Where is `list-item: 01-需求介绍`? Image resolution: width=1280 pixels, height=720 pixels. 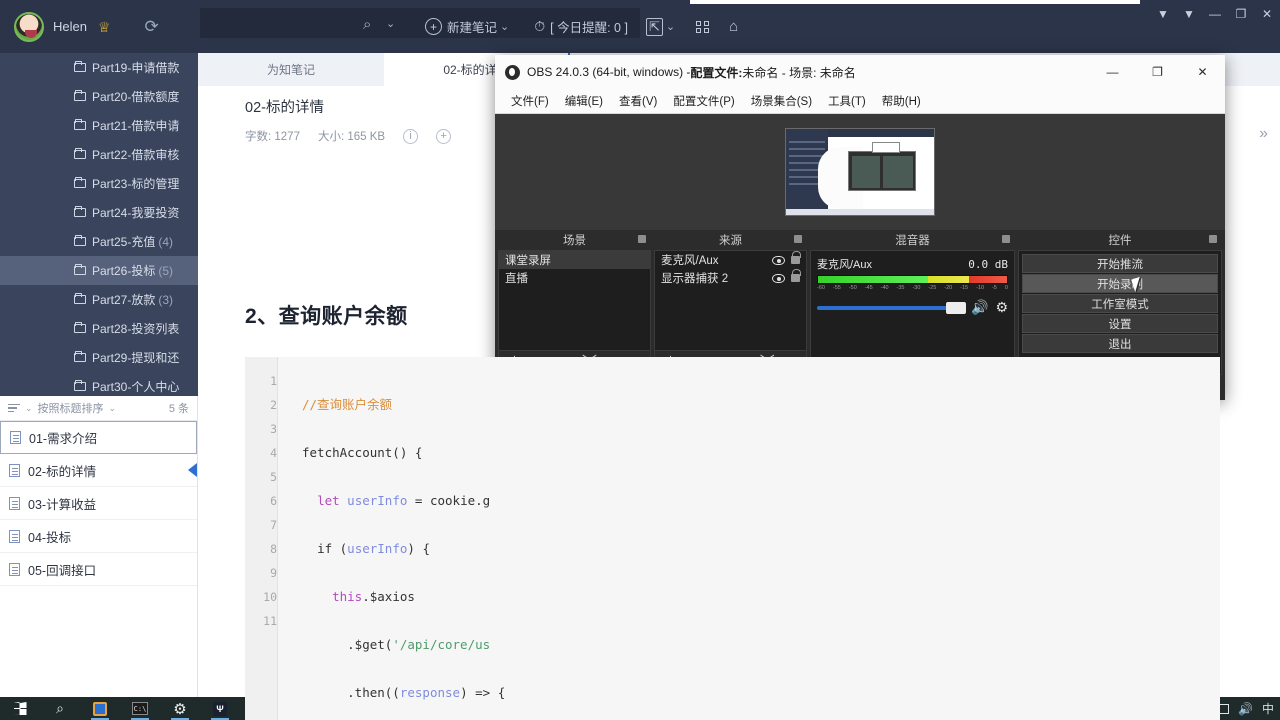
list-item: 01-需求介绍 is located at coordinates (98, 437).